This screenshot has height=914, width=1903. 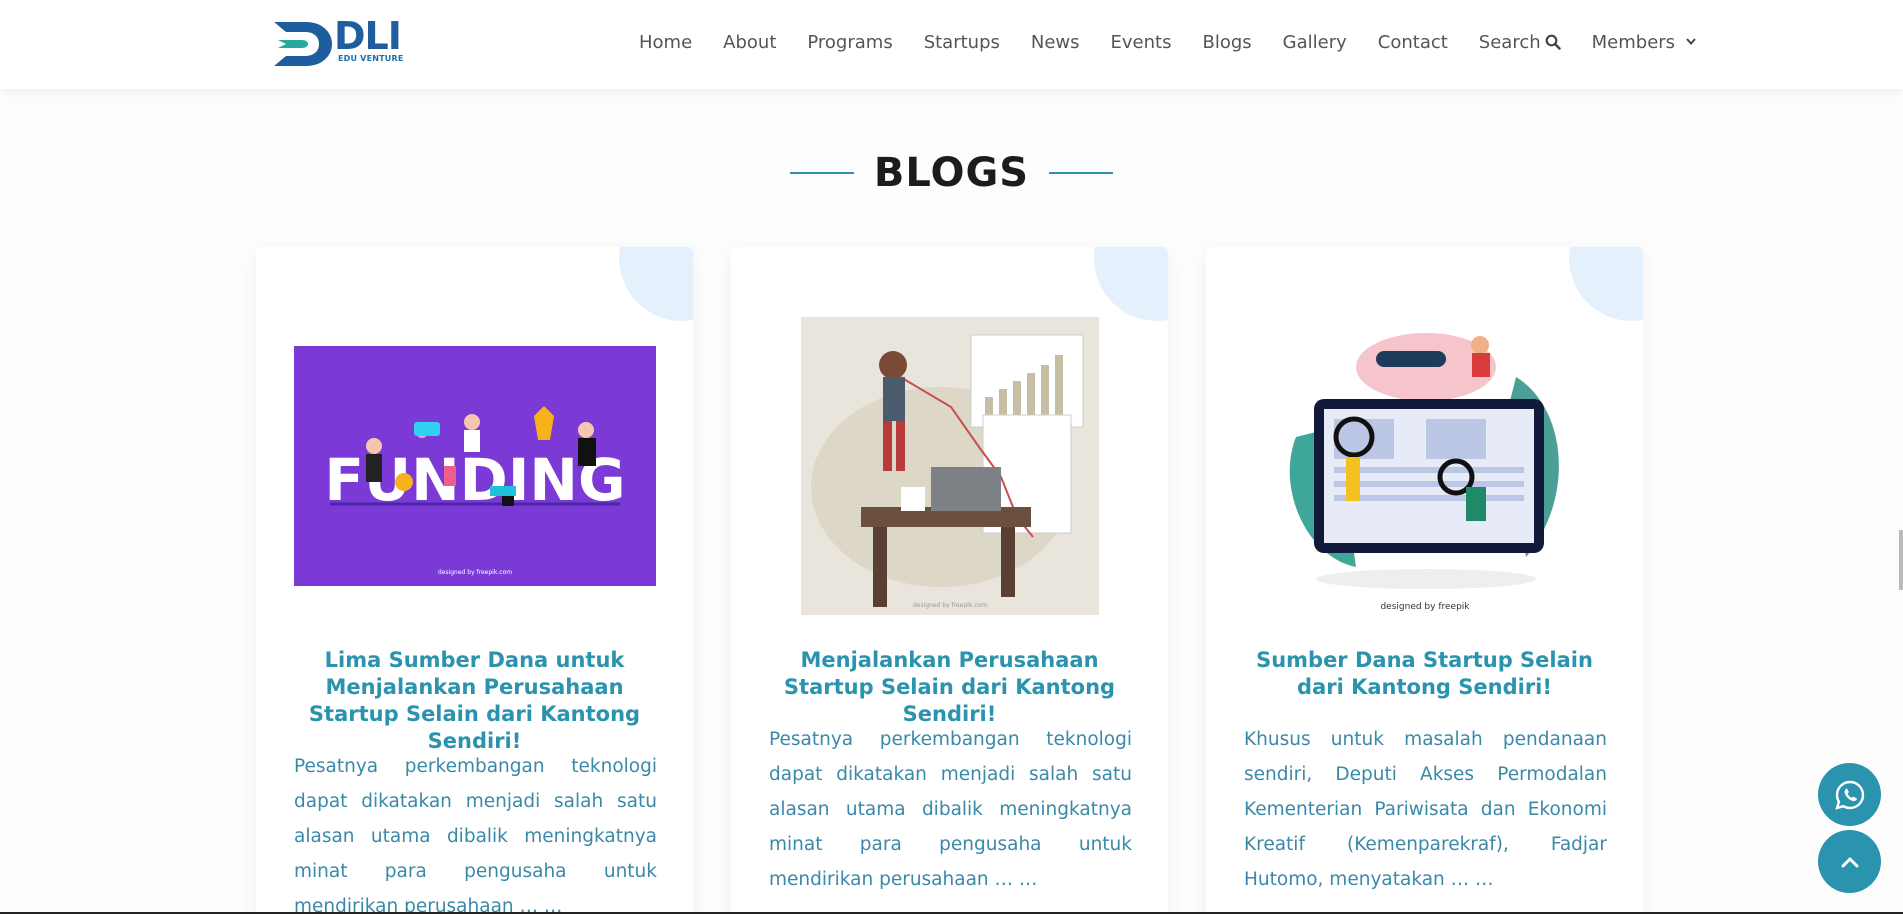 What do you see at coordinates (1315, 42) in the screenshot?
I see `nav-gallery: Gallery` at bounding box center [1315, 42].